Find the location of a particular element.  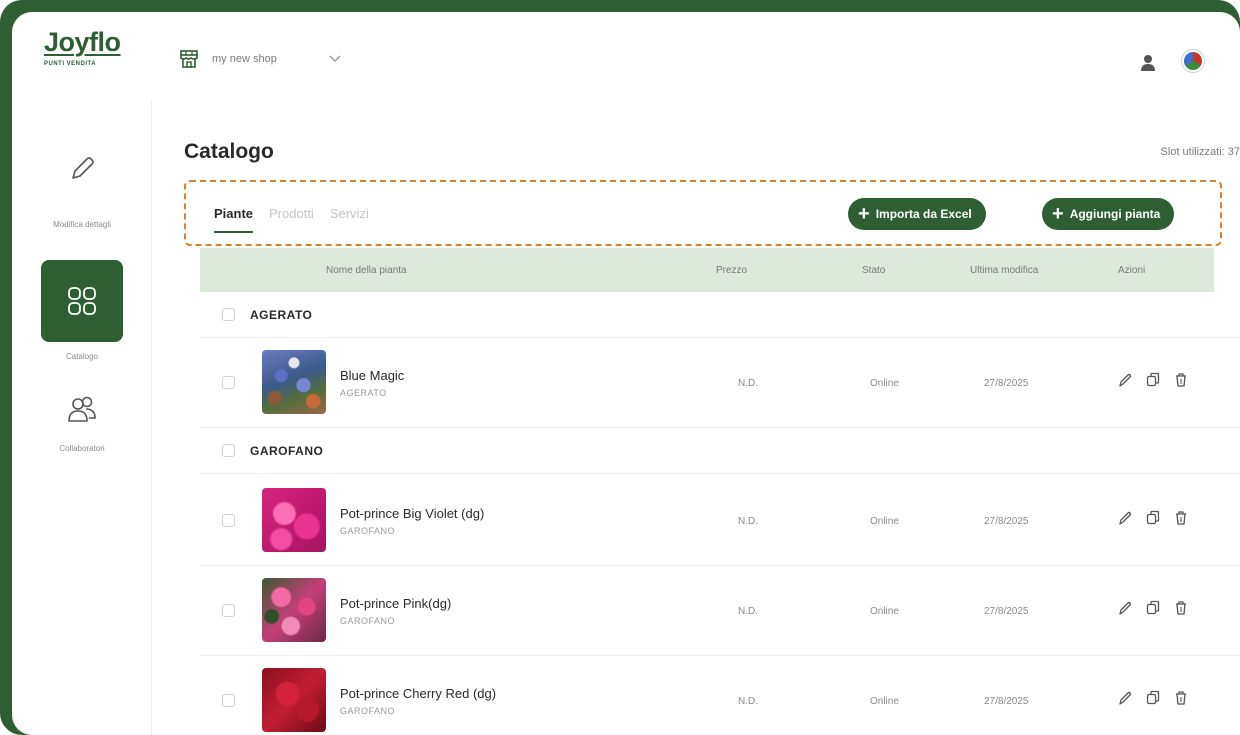

shop-name: my new shop is located at coordinates (244, 59).